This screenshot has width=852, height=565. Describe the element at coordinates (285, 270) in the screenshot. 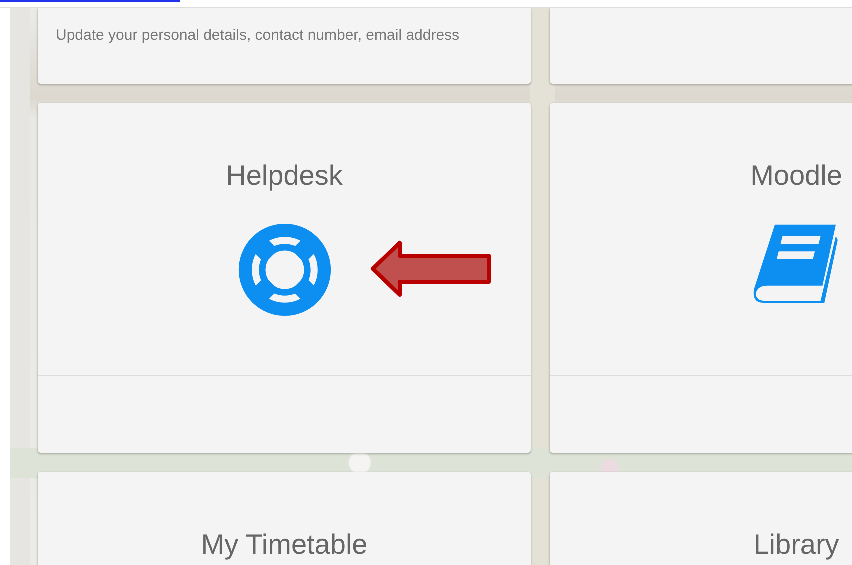

I see `lifebuoy-icon` at that location.